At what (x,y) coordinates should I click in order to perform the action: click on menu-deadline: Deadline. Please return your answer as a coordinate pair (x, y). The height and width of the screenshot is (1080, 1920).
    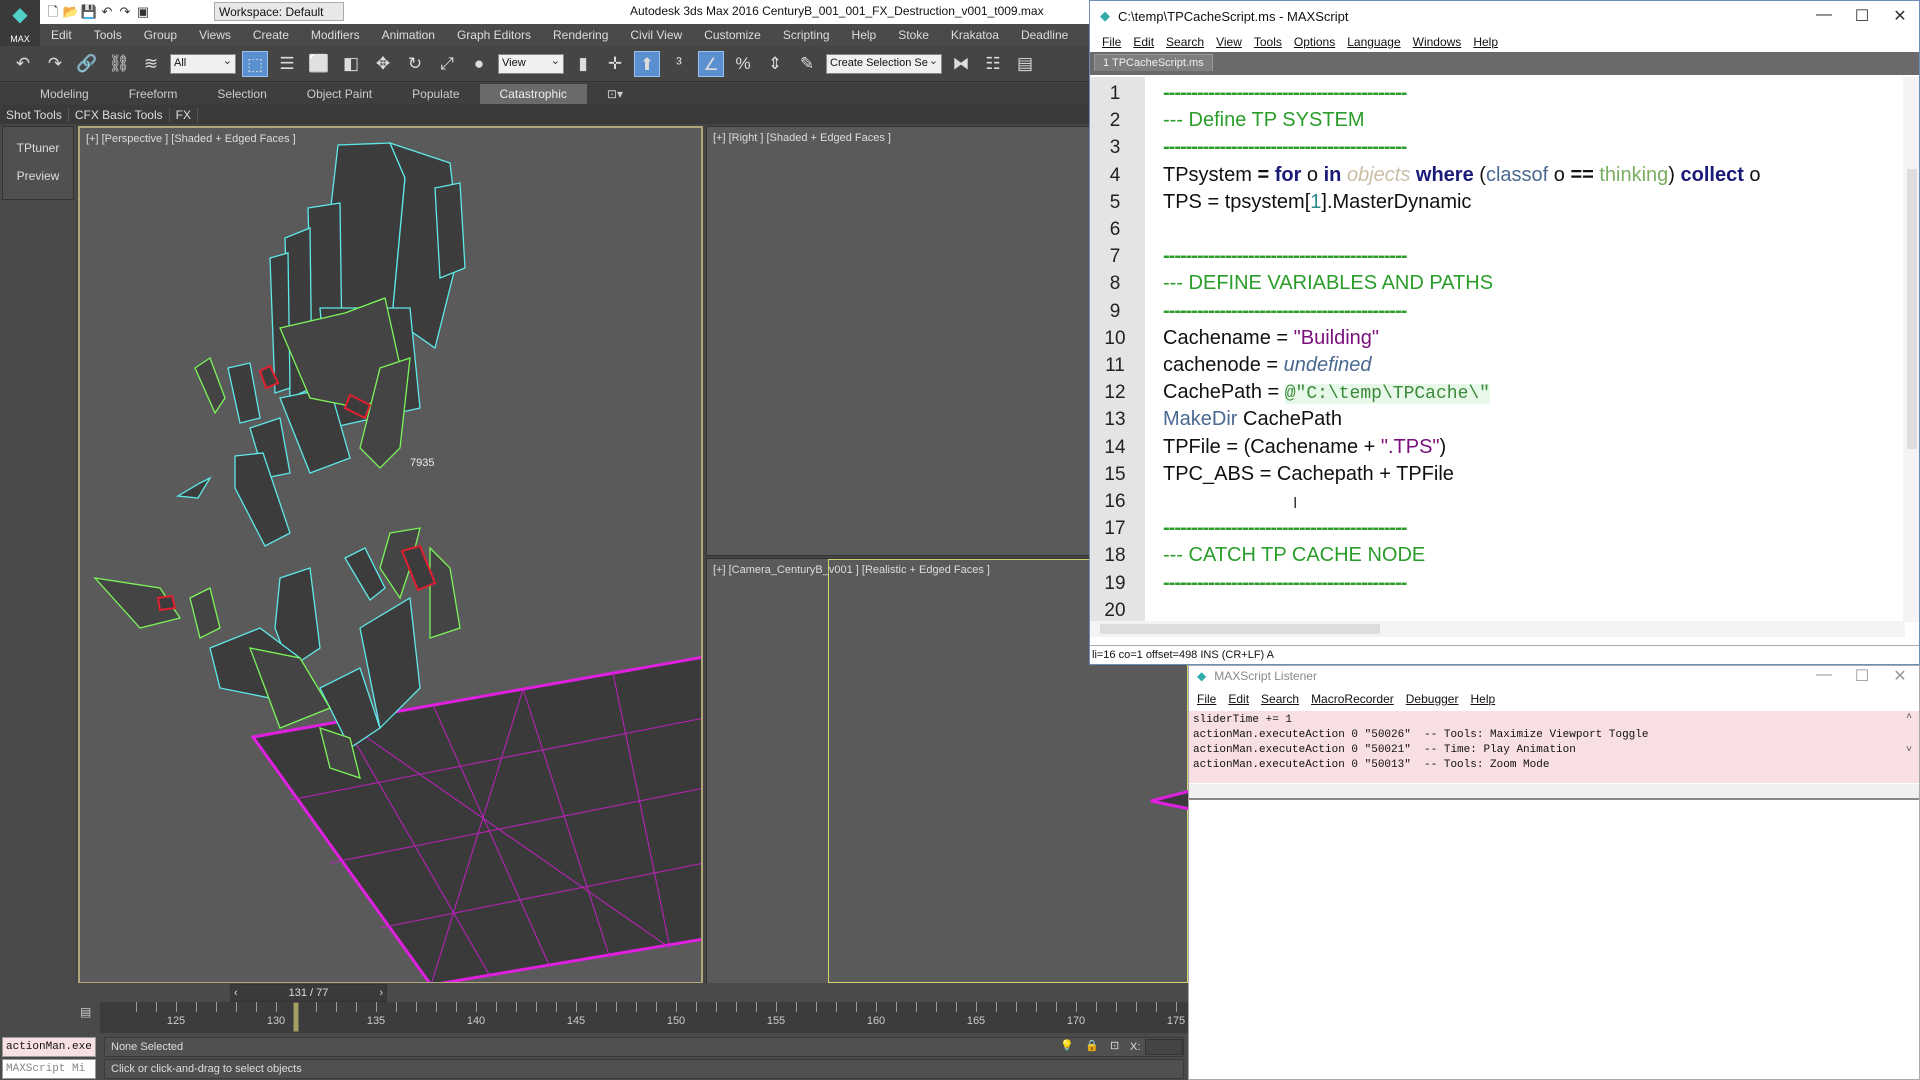
    Looking at the image, I should click on (1044, 35).